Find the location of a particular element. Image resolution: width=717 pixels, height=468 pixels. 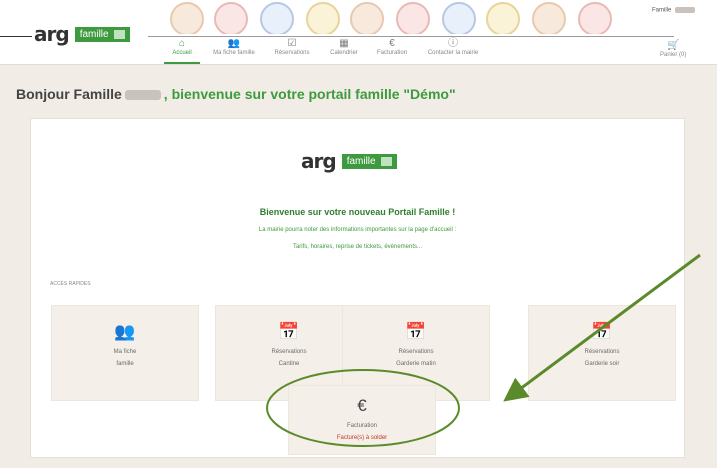

nav-label: Contacter la mairie is located at coordinates (453, 53).